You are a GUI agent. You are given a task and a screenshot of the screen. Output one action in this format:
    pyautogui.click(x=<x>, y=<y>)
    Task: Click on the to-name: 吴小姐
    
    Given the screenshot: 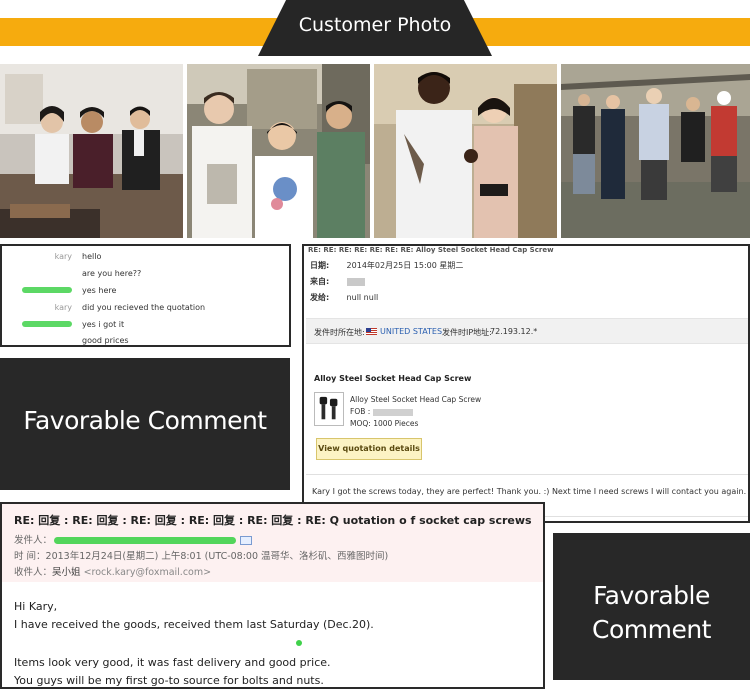 What is the action you would take?
    pyautogui.click(x=66, y=572)
    